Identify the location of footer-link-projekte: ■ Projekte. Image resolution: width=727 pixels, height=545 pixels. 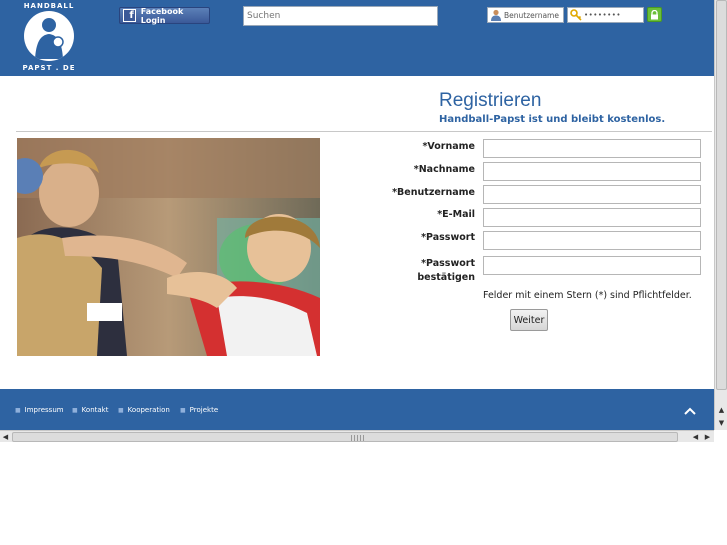
(199, 410).